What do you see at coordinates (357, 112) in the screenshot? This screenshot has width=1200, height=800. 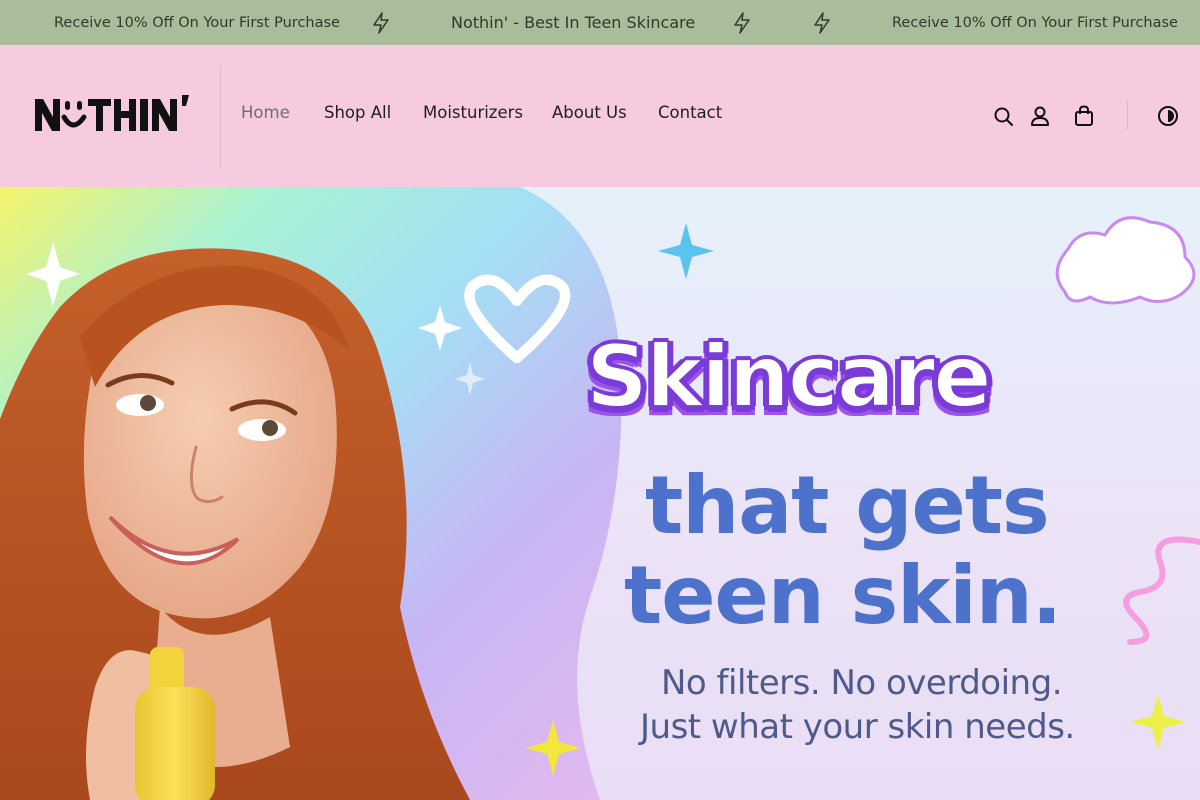 I see `nav-shop-all: Shop All` at bounding box center [357, 112].